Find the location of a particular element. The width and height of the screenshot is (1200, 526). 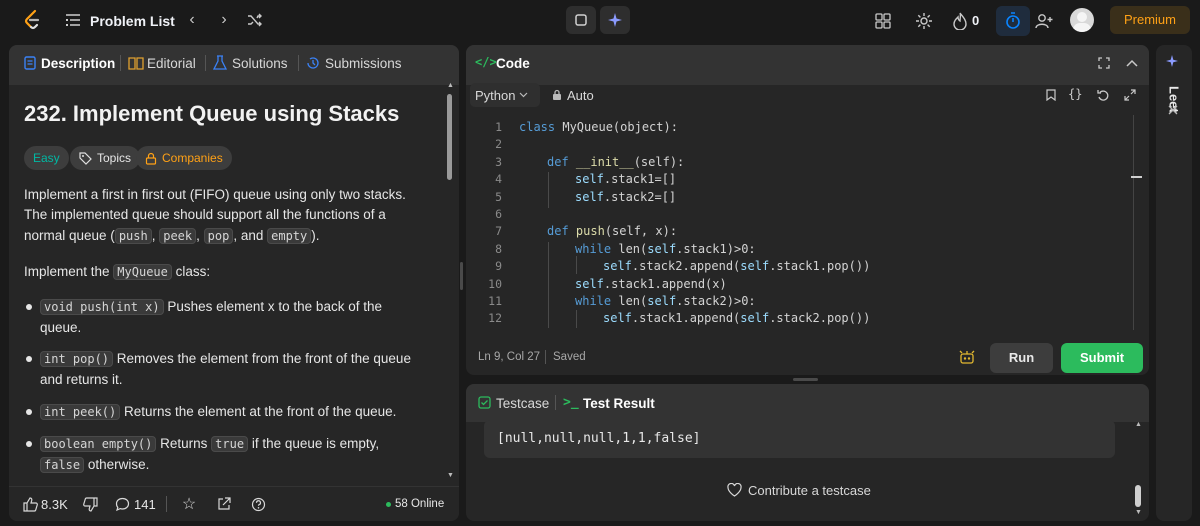

description-scrollbar: ▲ ▼ is located at coordinates (450, 281).